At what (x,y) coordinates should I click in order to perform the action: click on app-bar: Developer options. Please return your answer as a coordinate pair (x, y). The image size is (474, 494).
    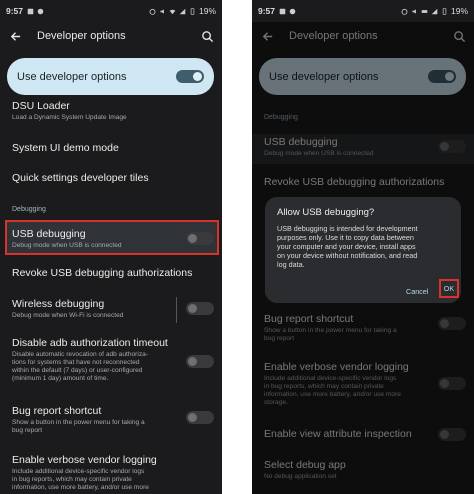
    Looking at the image, I should click on (111, 36).